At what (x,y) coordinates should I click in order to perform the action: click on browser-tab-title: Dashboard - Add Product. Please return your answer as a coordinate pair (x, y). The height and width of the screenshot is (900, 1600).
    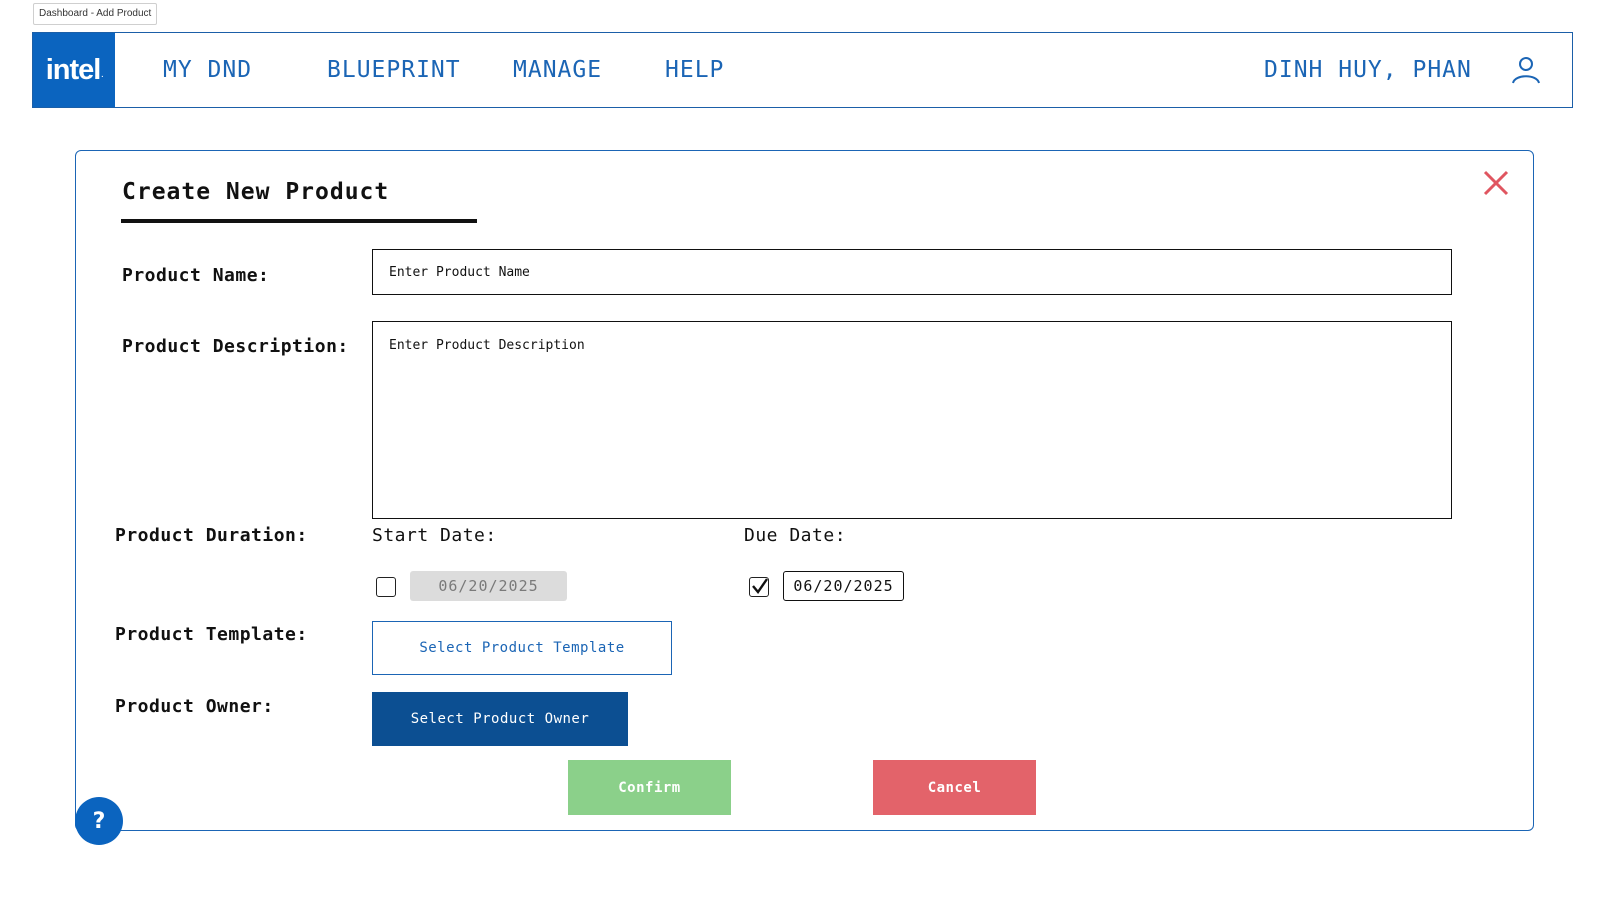
    Looking at the image, I should click on (95, 14).